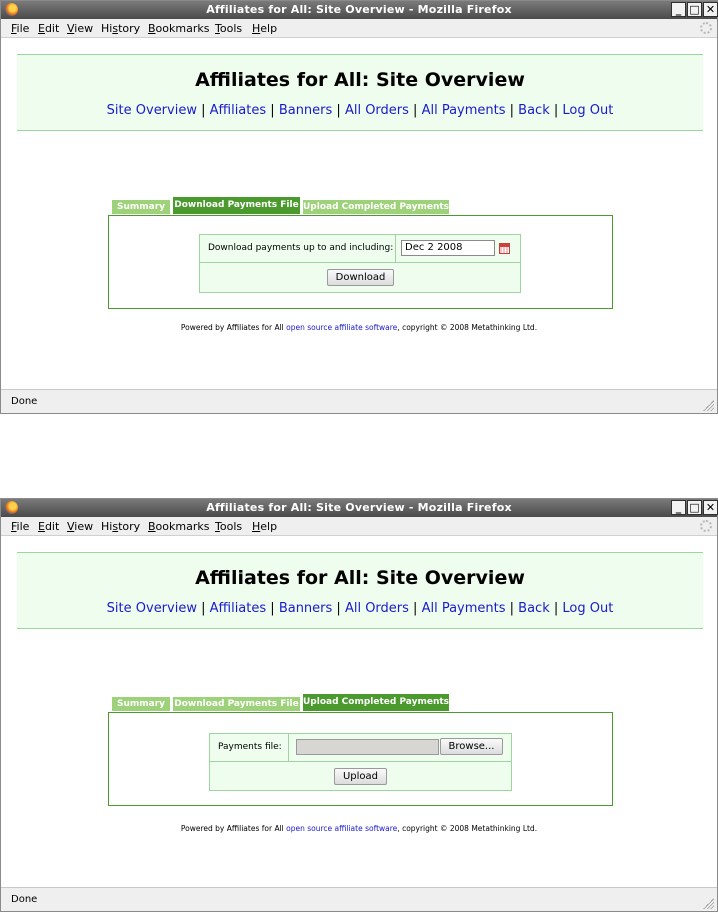  I want to click on upload-form: Payments file: Browse... Upload, so click(360, 762).